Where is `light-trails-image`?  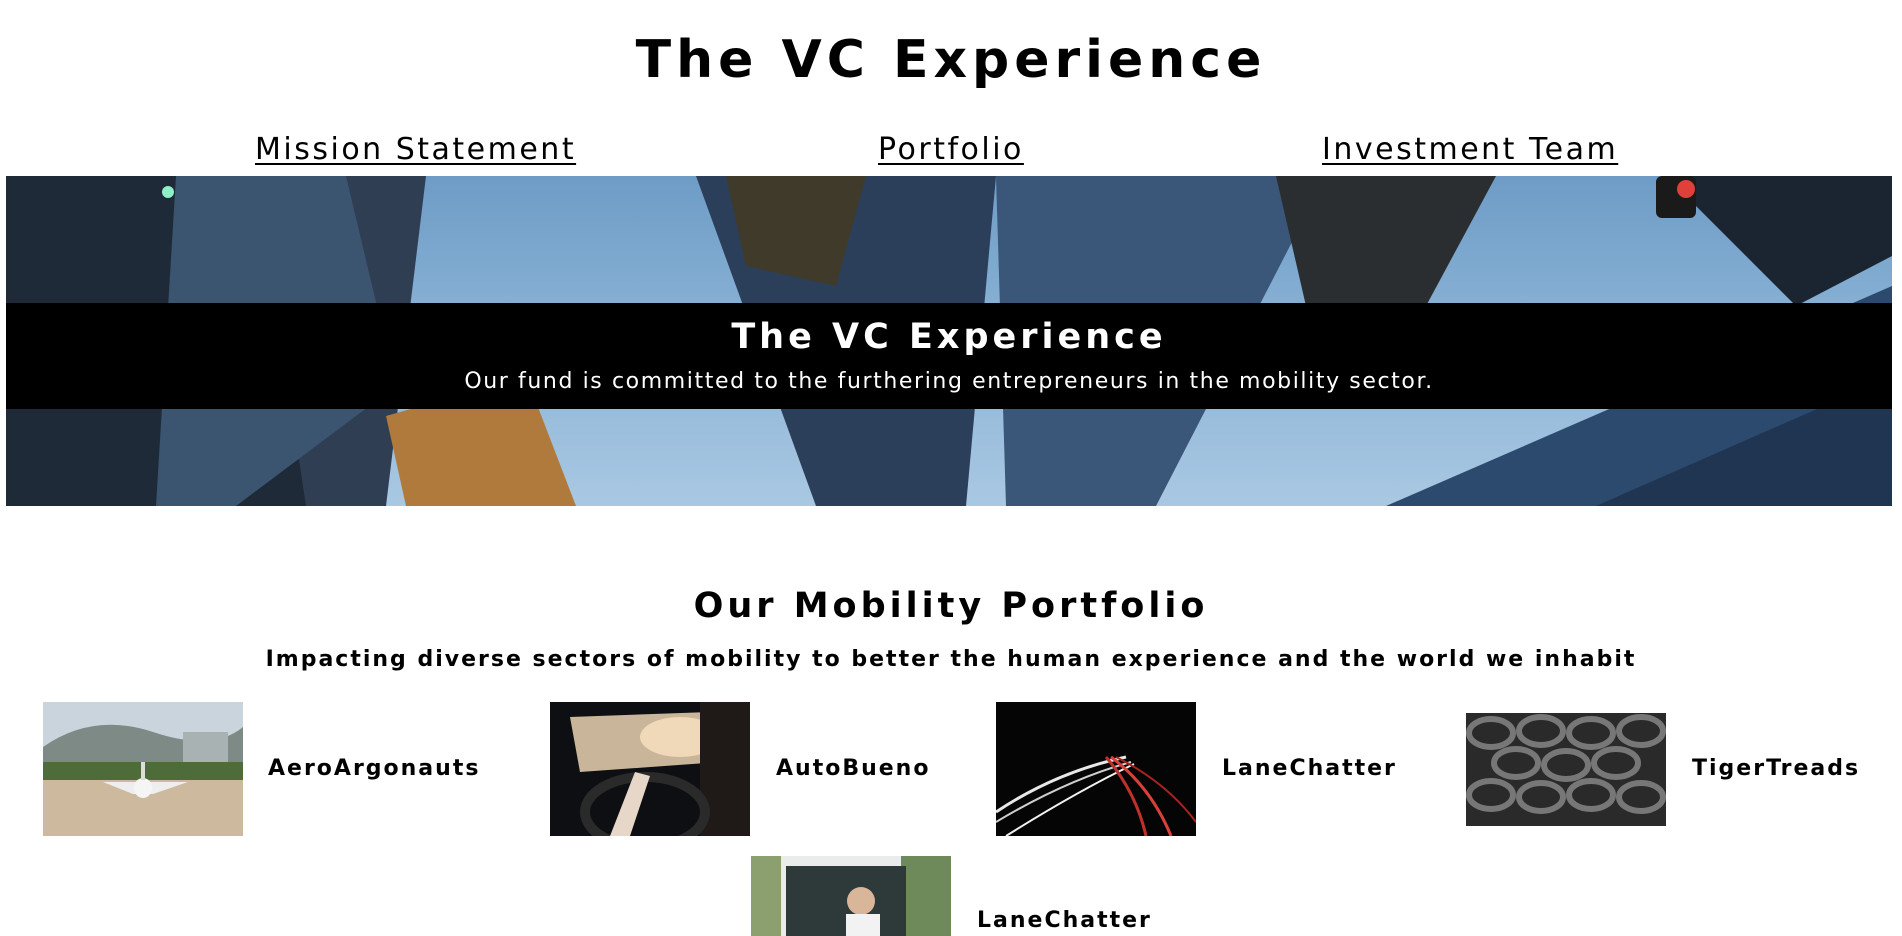
light-trails-image is located at coordinates (1096, 769).